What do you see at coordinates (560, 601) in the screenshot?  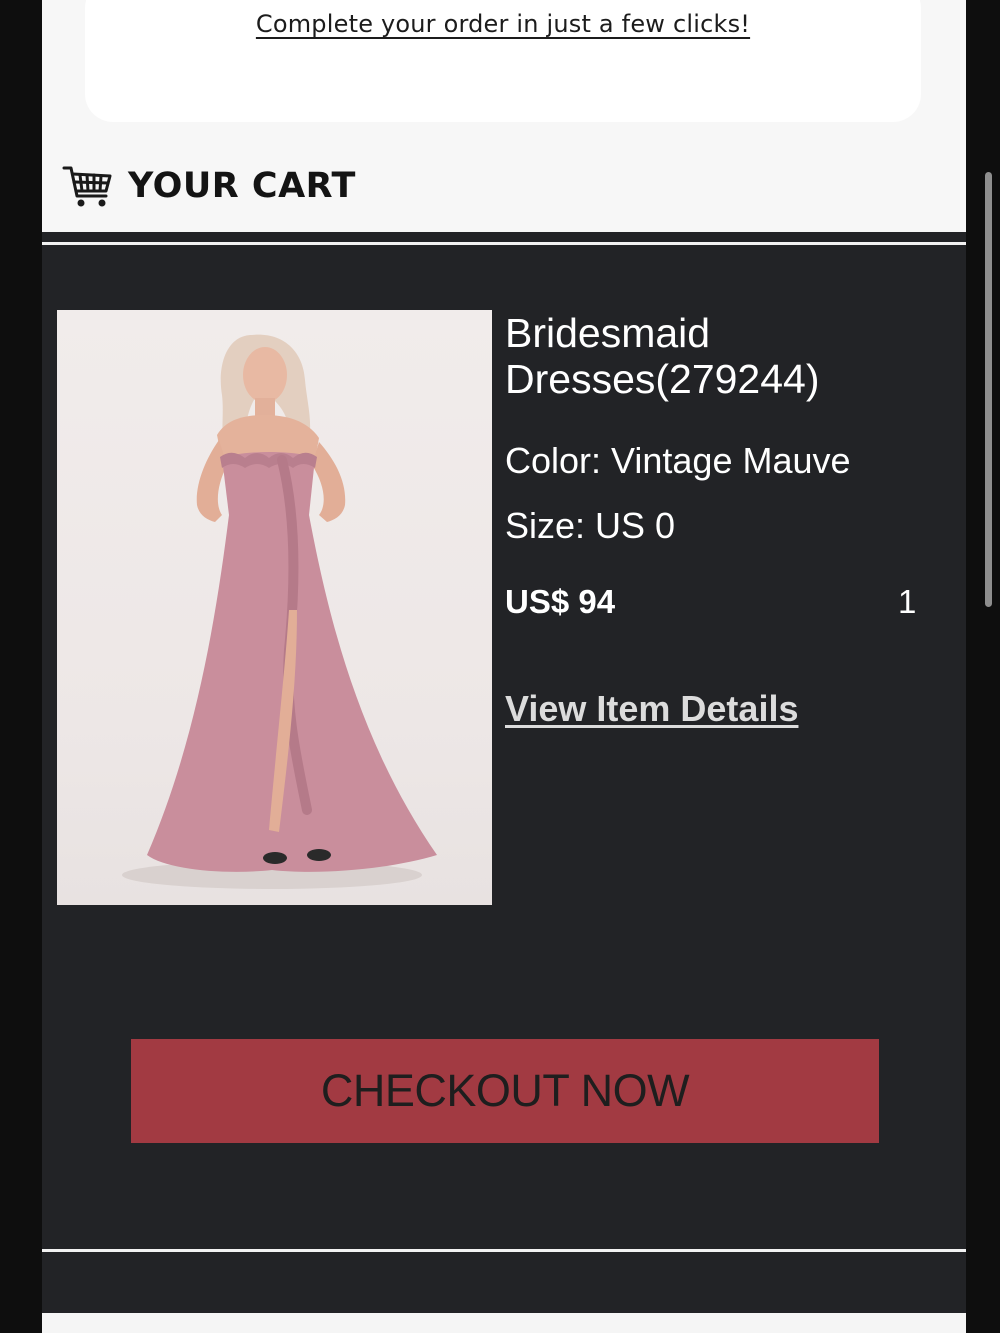 I see `product-price: US$ 94` at bounding box center [560, 601].